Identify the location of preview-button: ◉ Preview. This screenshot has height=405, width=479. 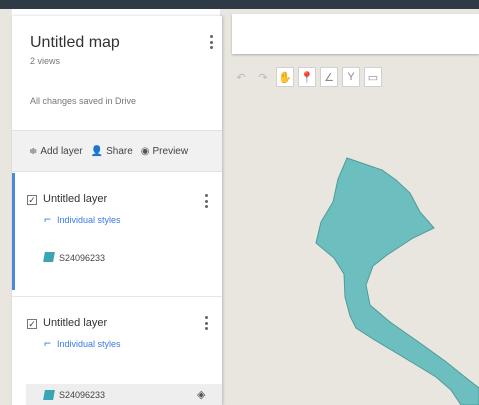
(164, 151).